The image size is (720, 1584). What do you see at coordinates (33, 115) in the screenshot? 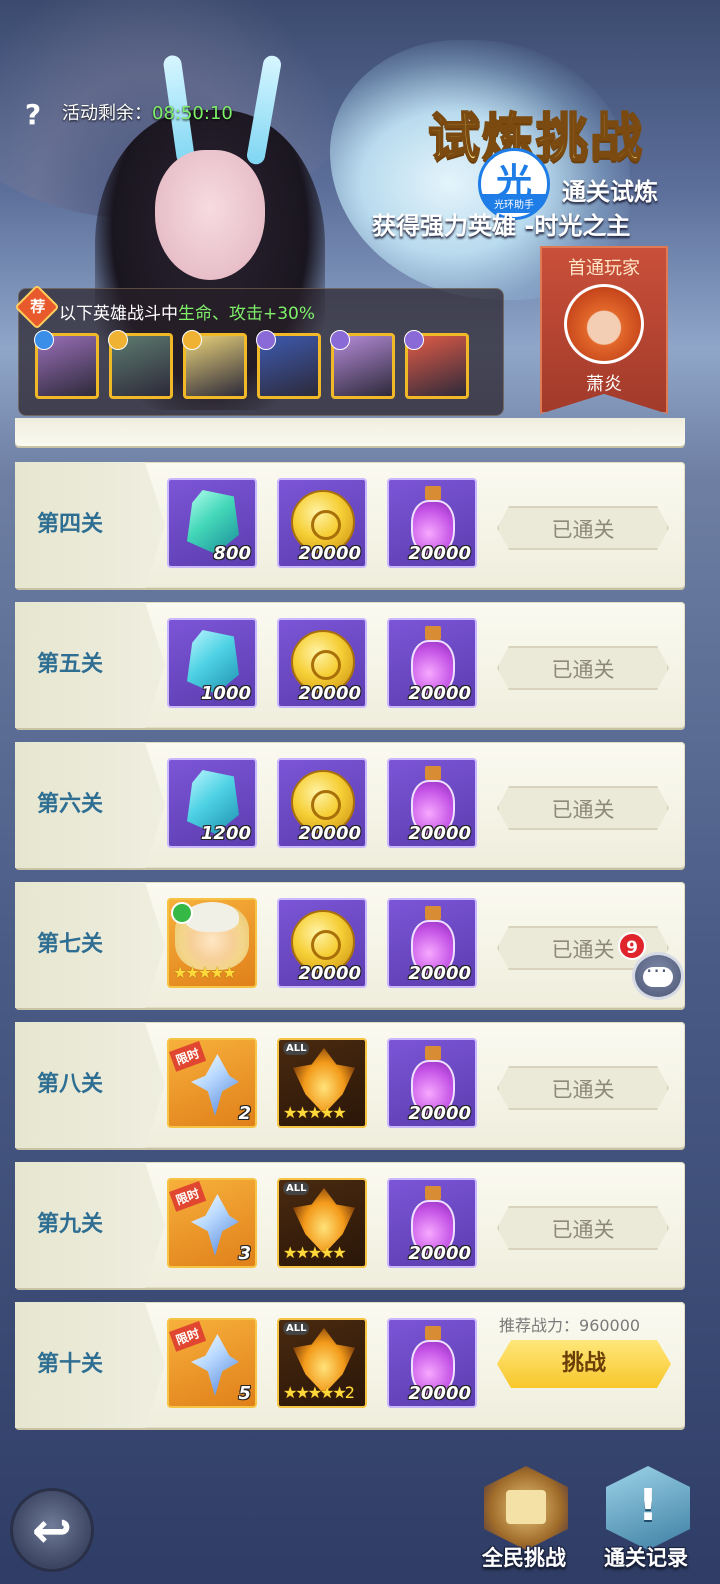
I see `question-icon: ?` at bounding box center [33, 115].